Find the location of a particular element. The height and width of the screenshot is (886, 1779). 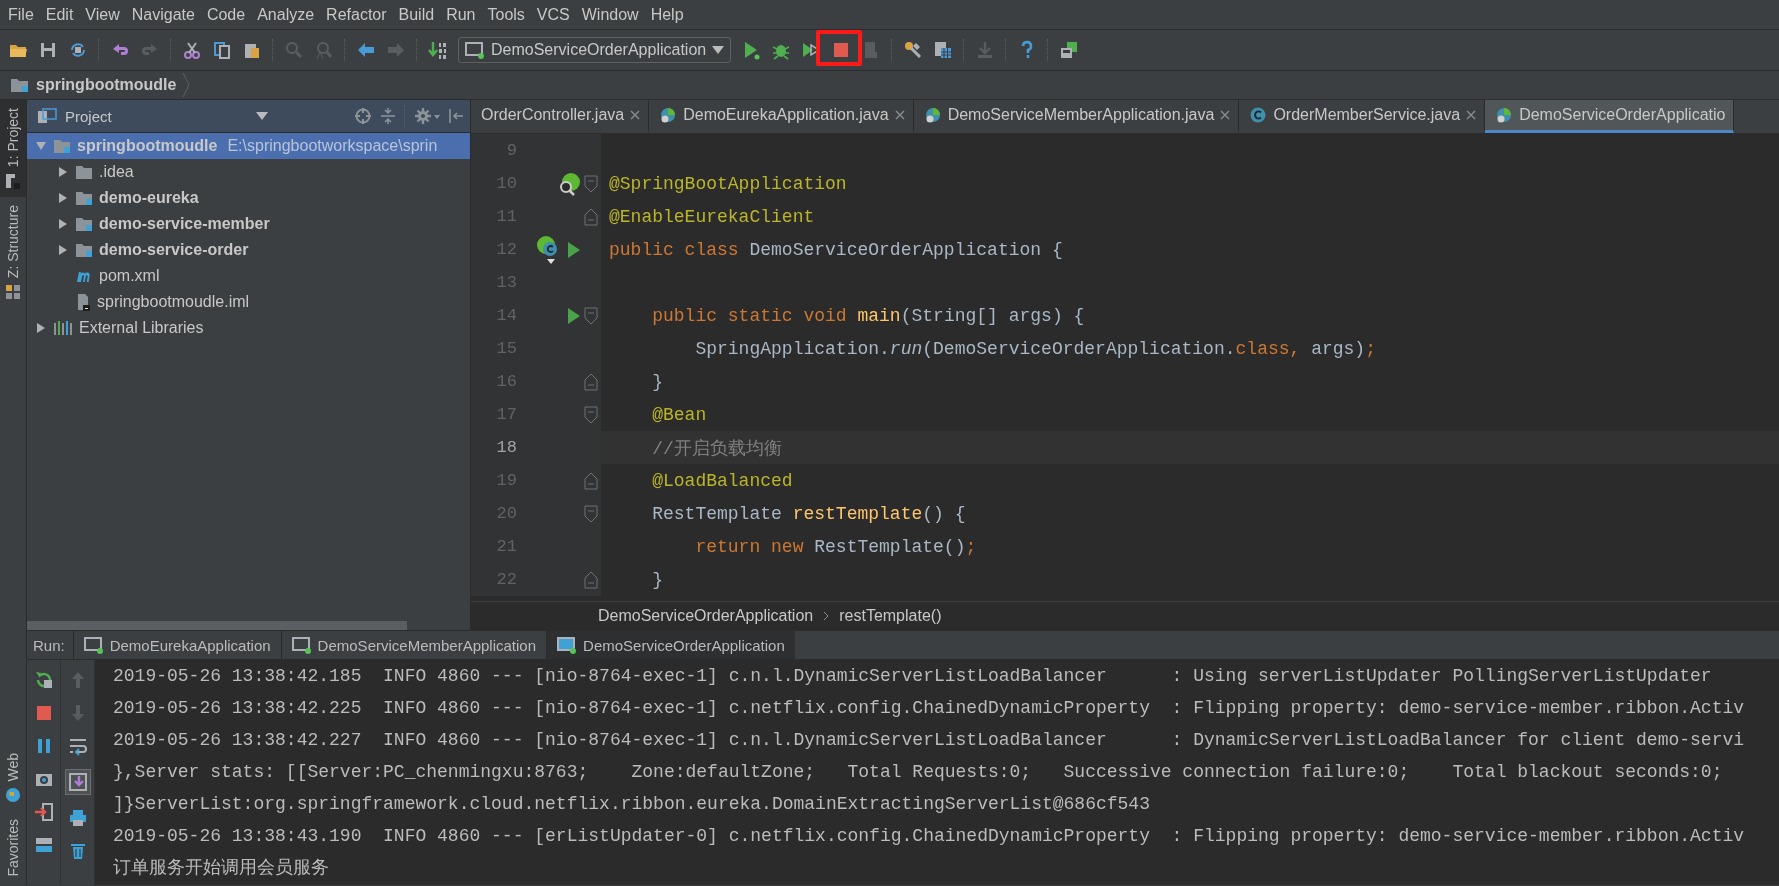

sync-icon is located at coordinates (78, 50).